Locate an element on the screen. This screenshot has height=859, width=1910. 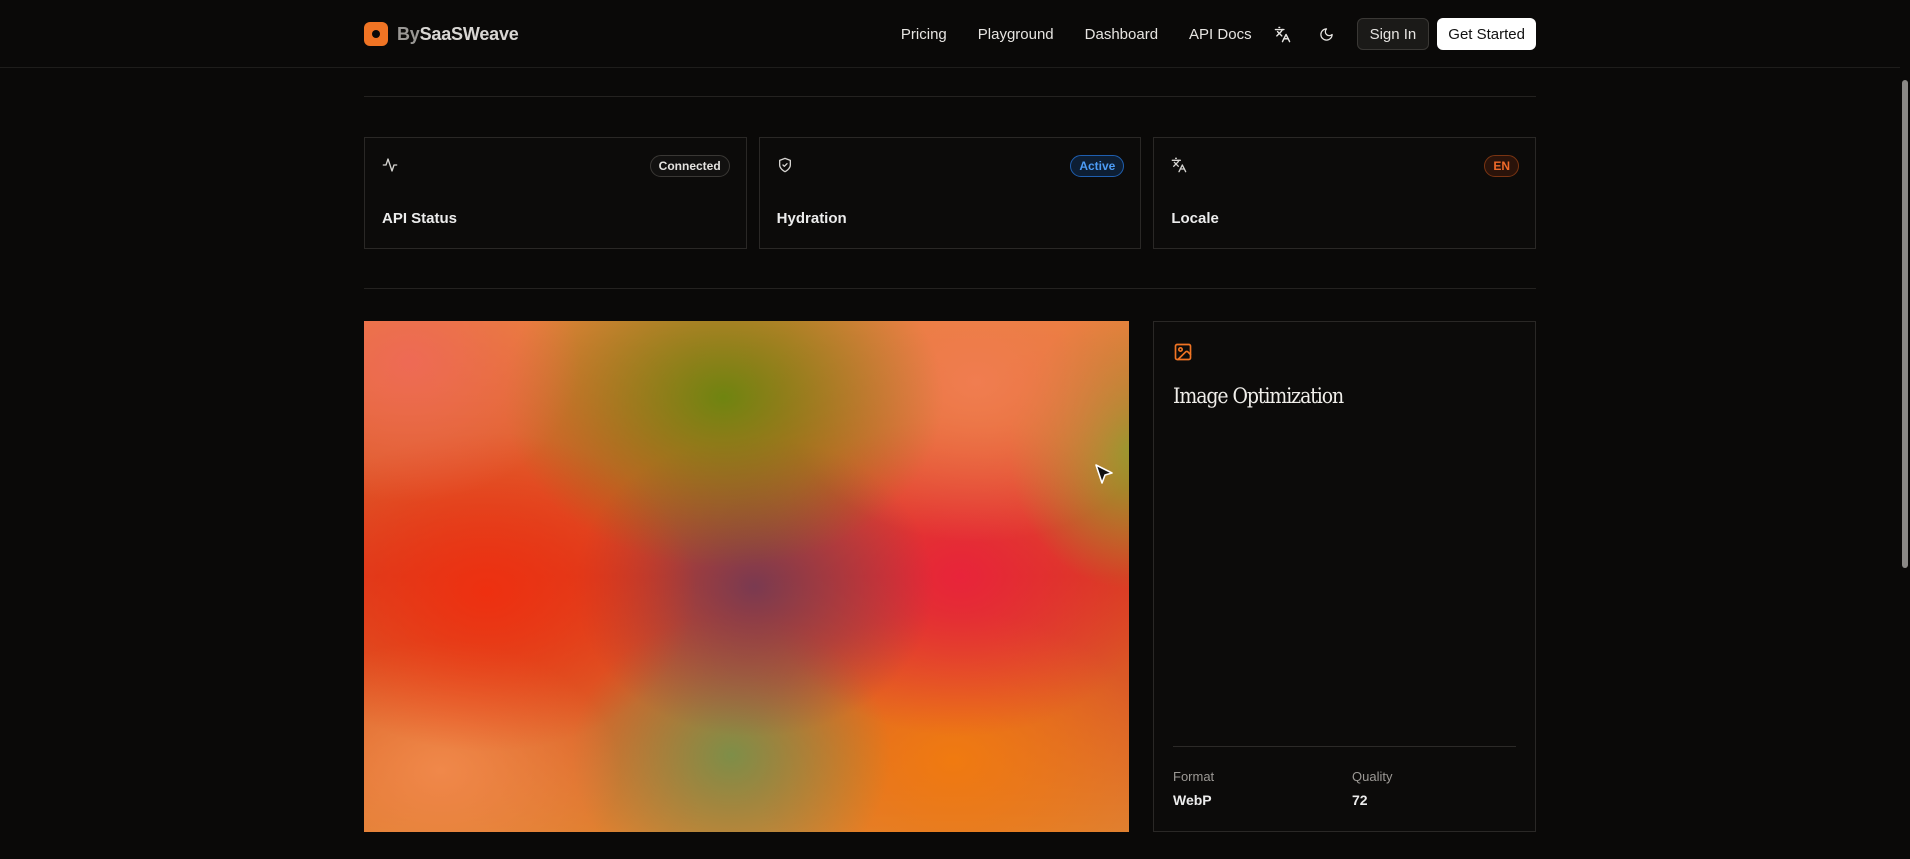
status-label-locale: Locale is located at coordinates (1195, 218).